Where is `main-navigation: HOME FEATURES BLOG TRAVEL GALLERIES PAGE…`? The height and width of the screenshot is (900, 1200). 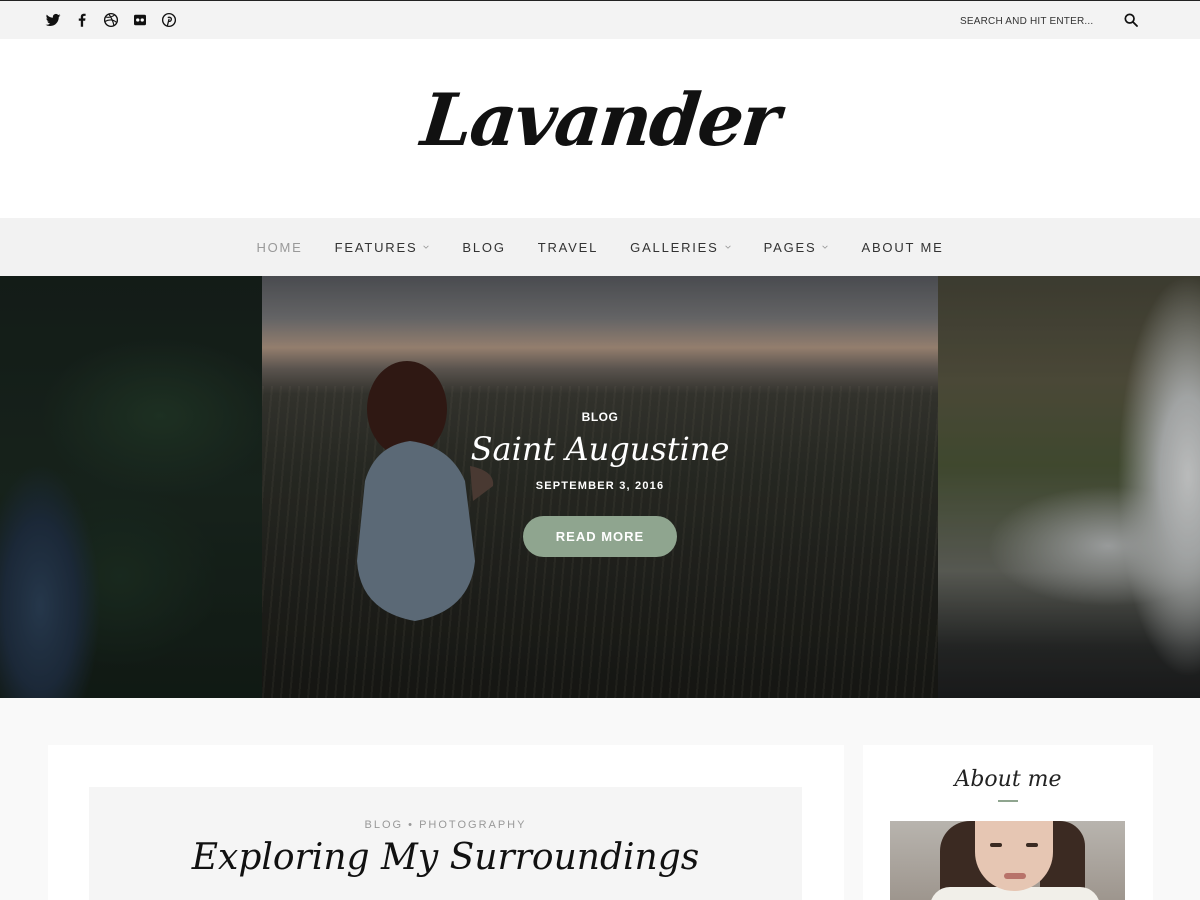 main-navigation: HOME FEATURES BLOG TRAVEL GALLERIES PAGE… is located at coordinates (600, 247).